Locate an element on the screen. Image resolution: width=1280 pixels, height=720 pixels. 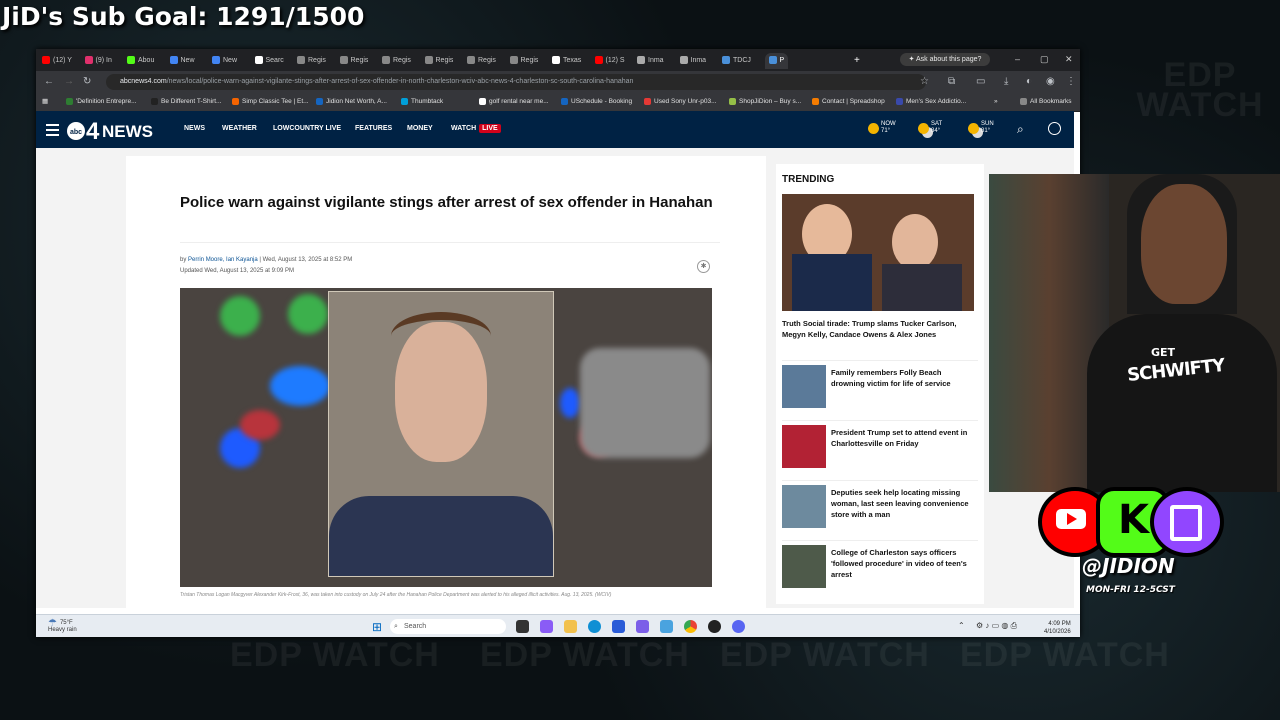
download-icon: ⤓ is located at coordinates (1006, 81).